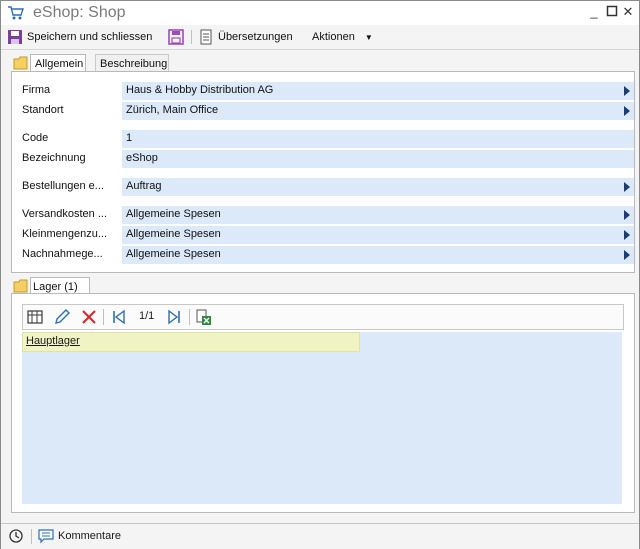 The width and height of the screenshot is (640, 549). What do you see at coordinates (31, 536) in the screenshot?
I see `status-divider` at bounding box center [31, 536].